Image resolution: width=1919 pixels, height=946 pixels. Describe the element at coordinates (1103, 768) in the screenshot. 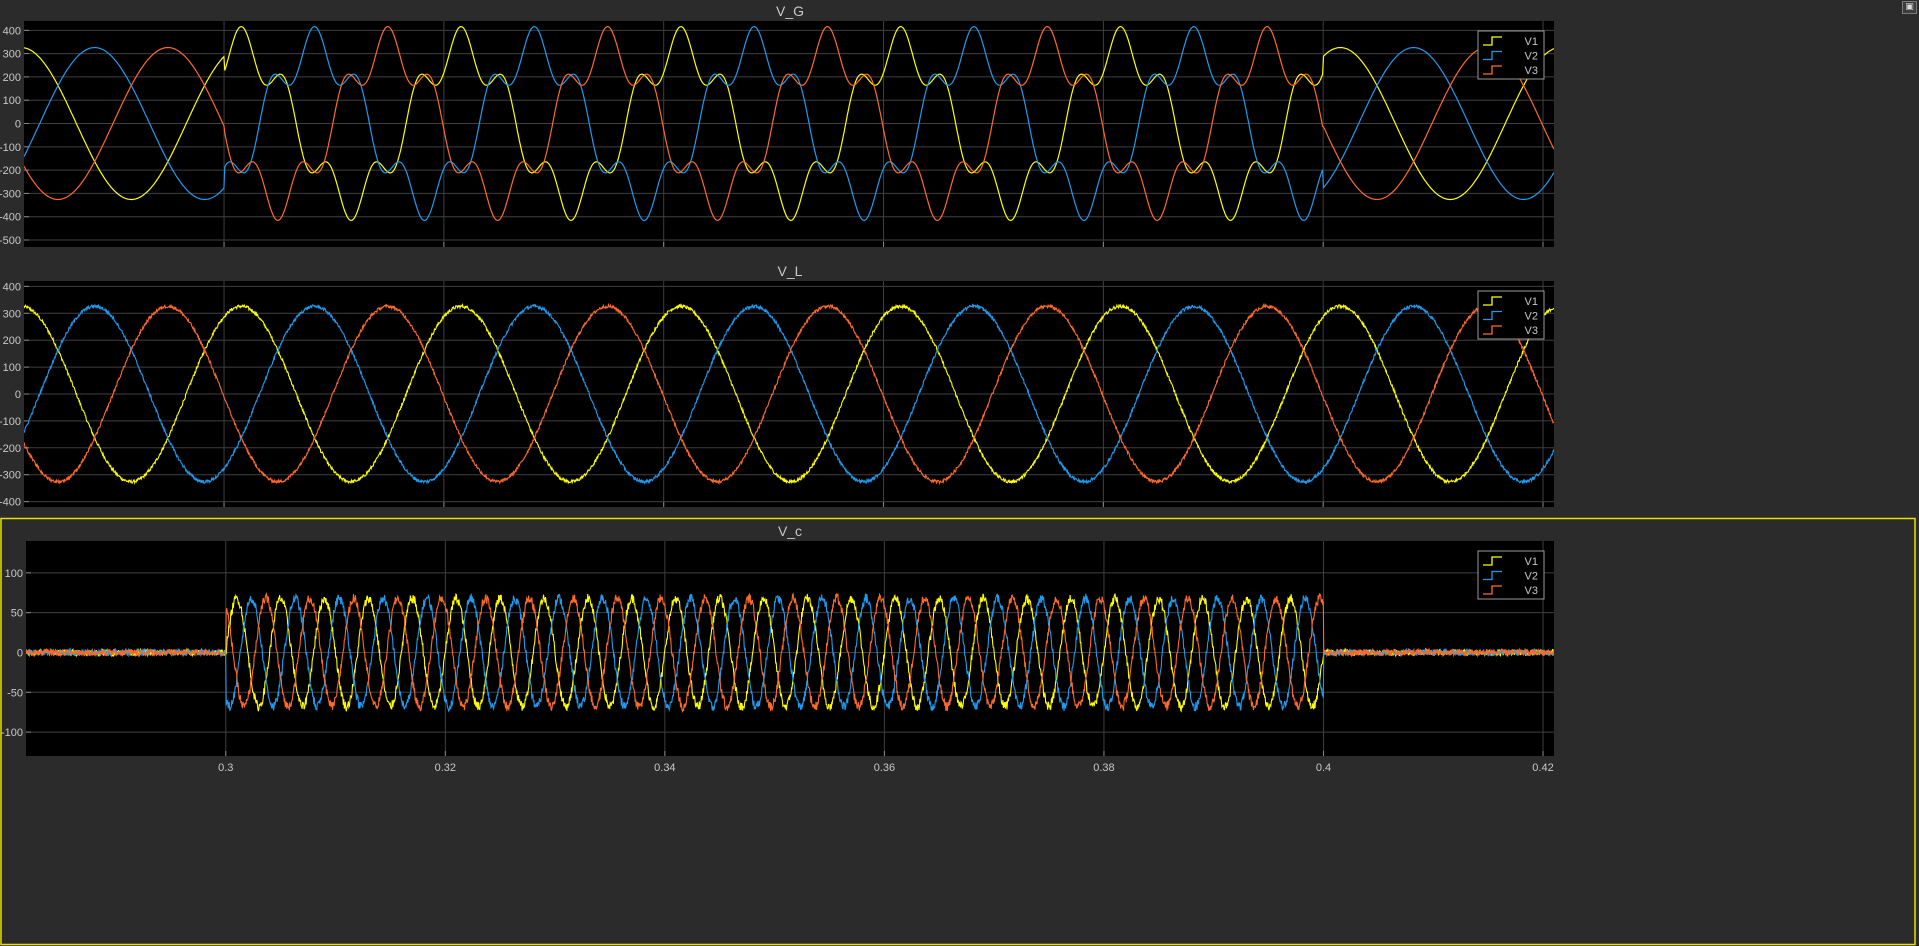

I see `x-tick-label: 0.38` at that location.